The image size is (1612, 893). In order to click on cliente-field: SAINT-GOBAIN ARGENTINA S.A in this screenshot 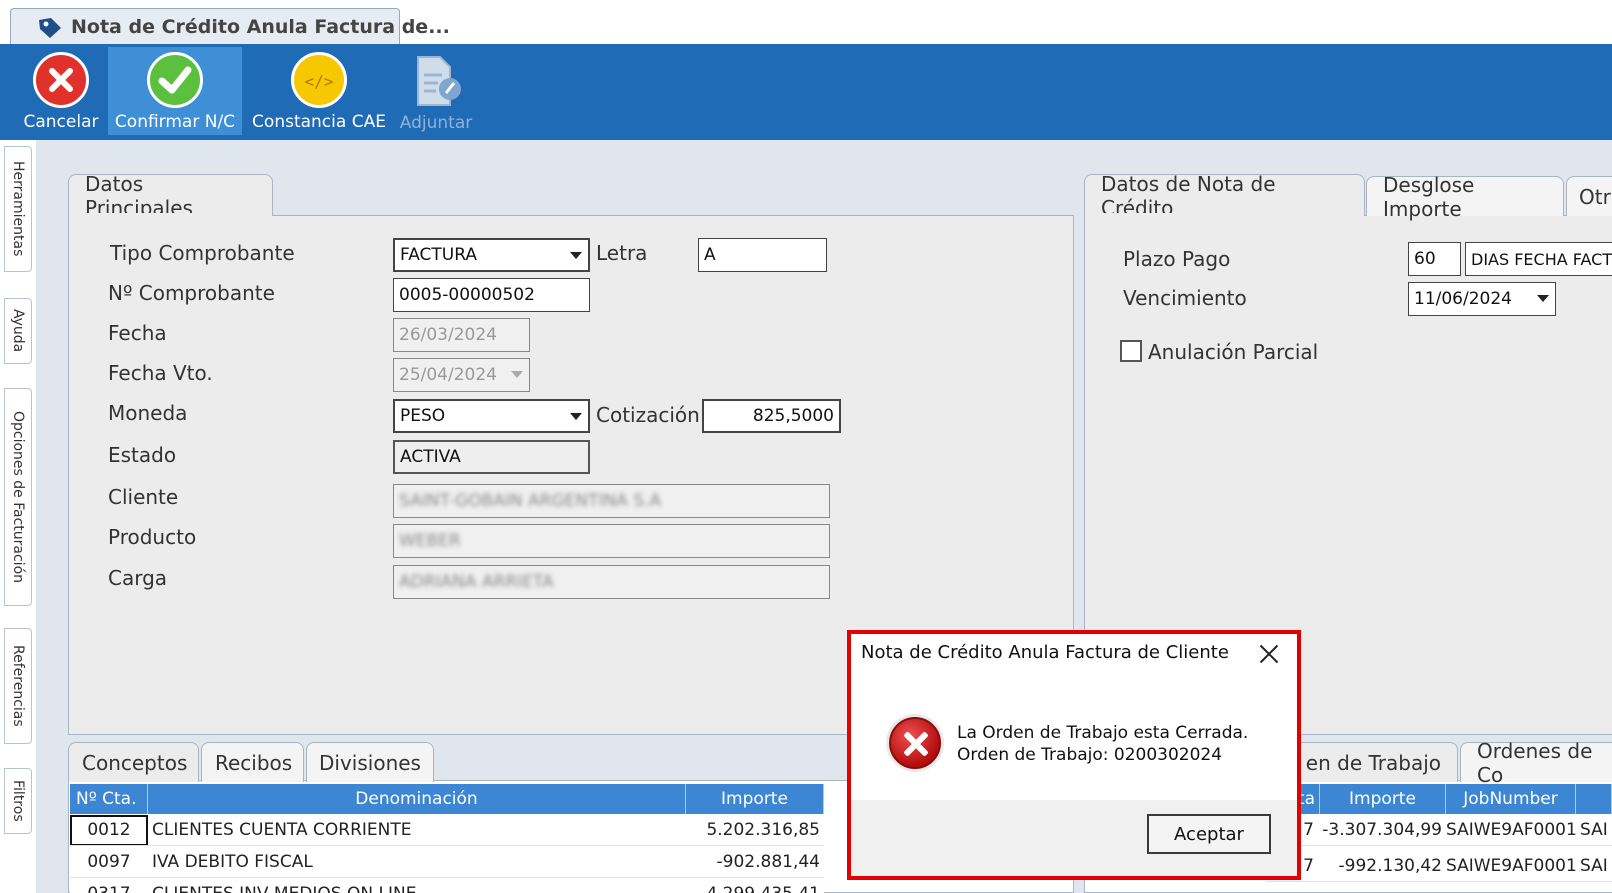, I will do `click(611, 501)`.